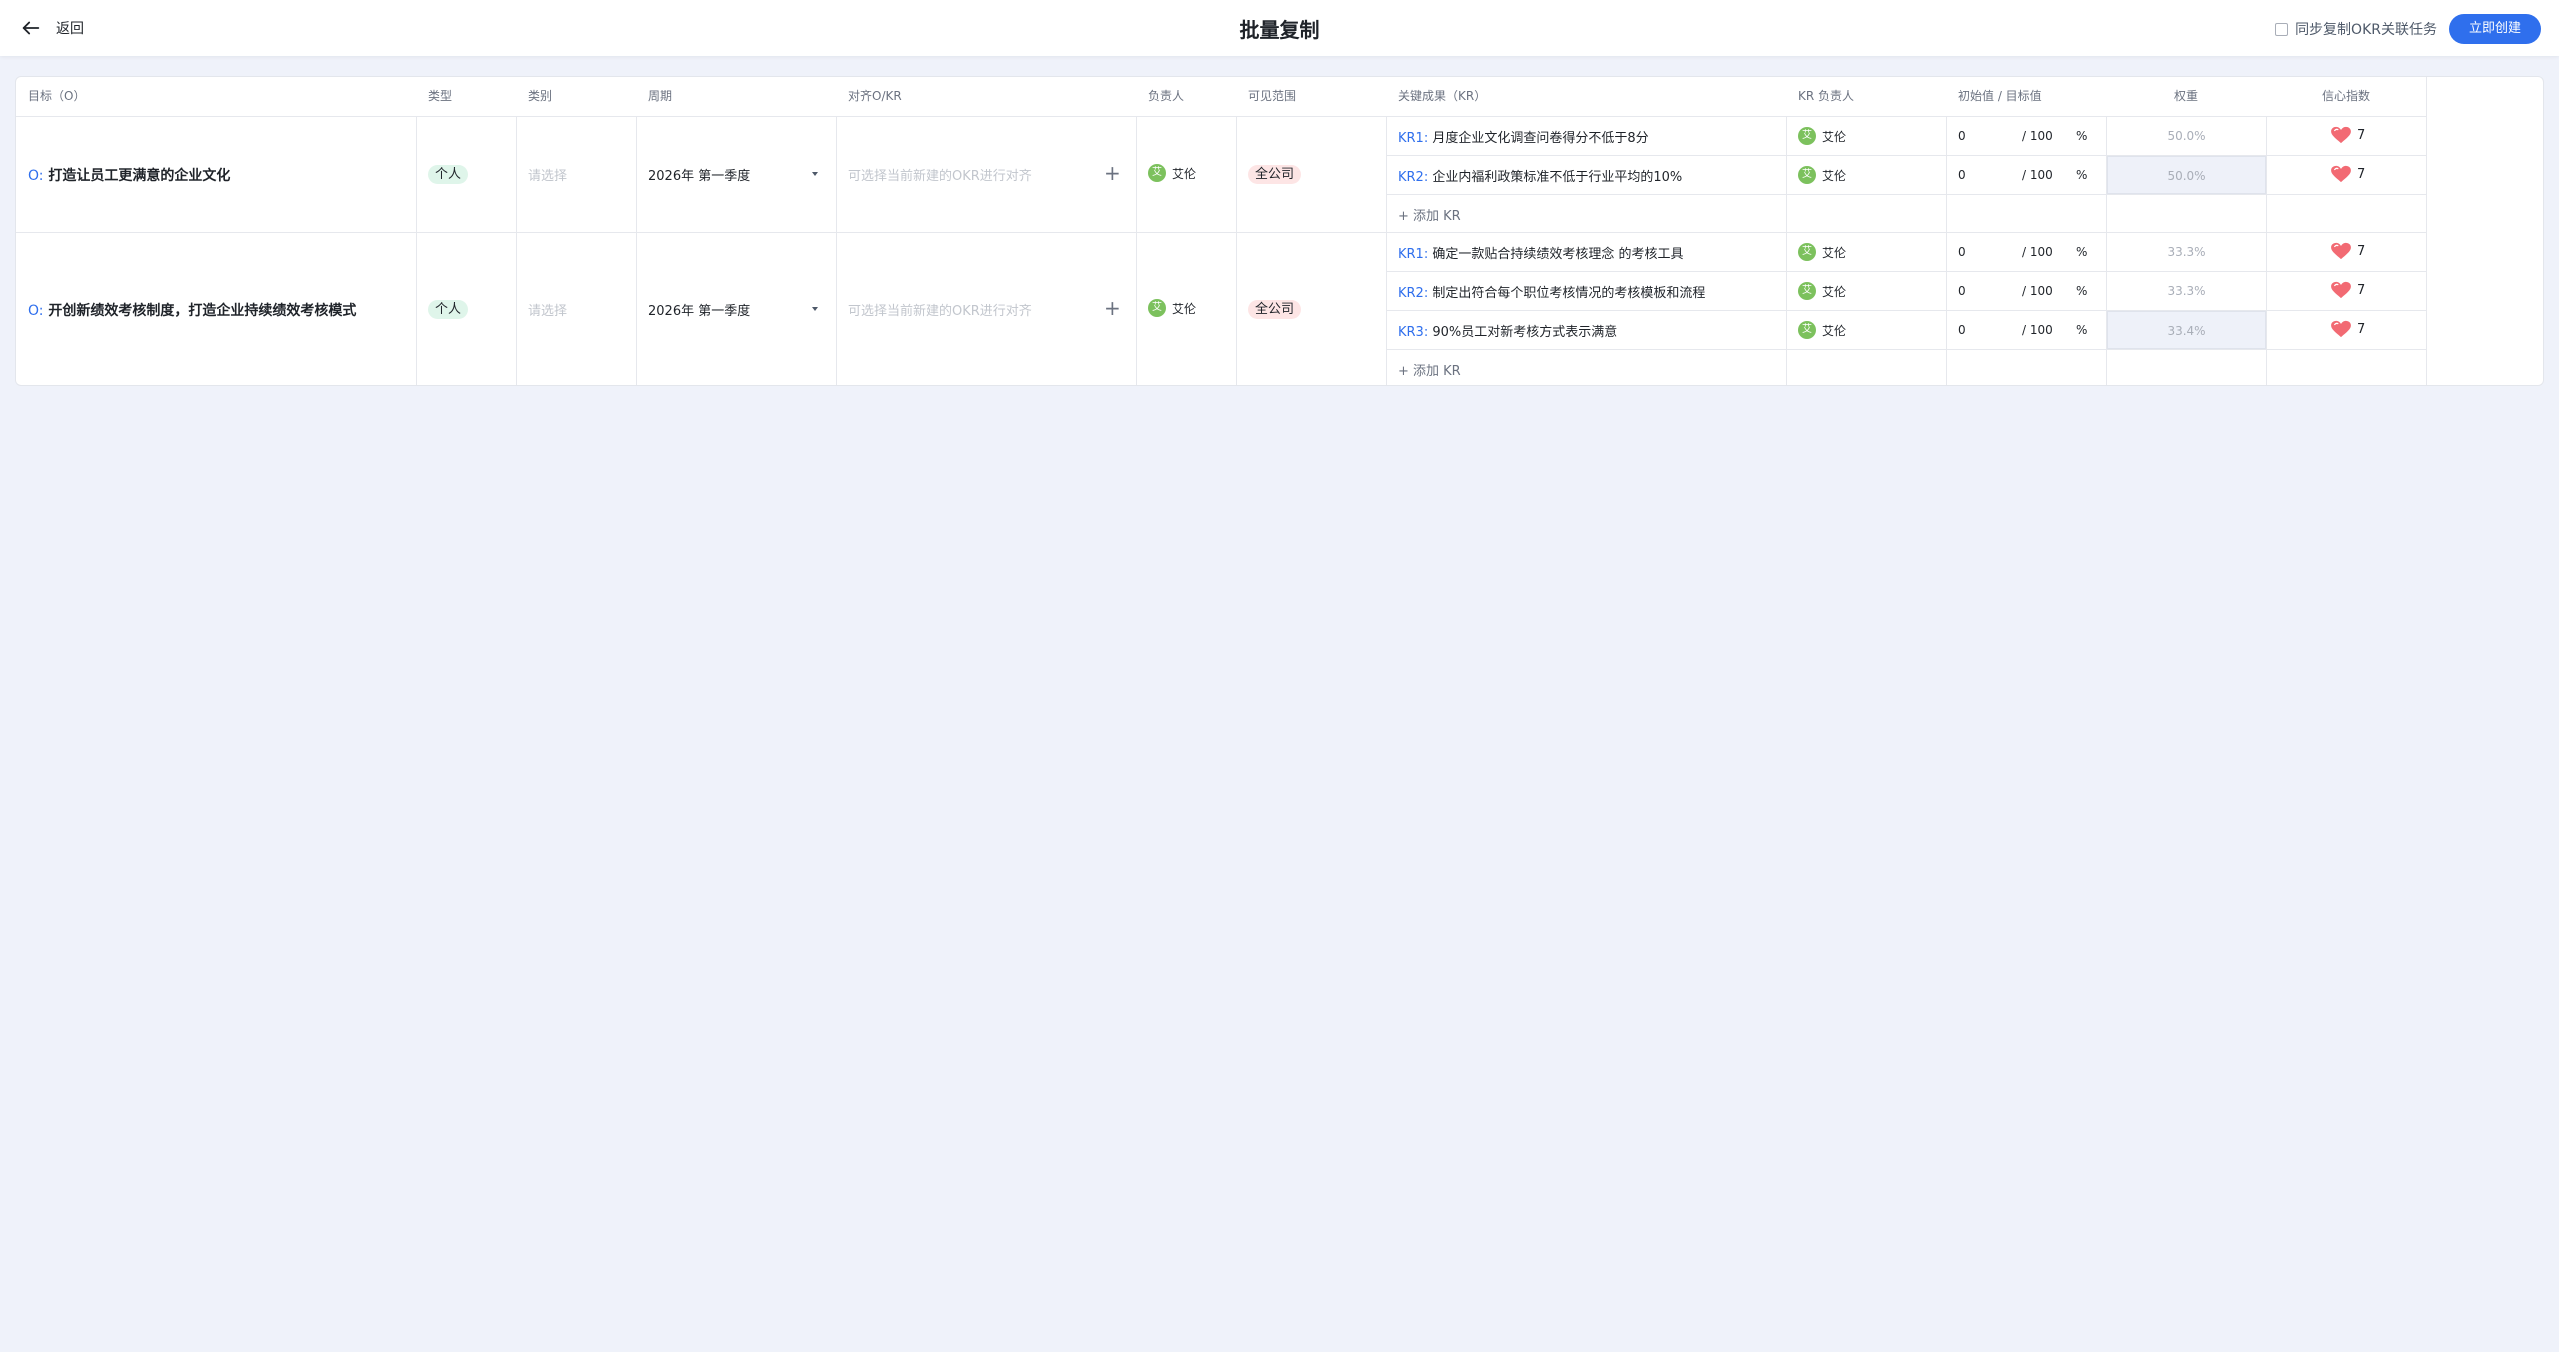  I want to click on objective-title: O: 打造让员工更满意的企业文化, so click(129, 175).